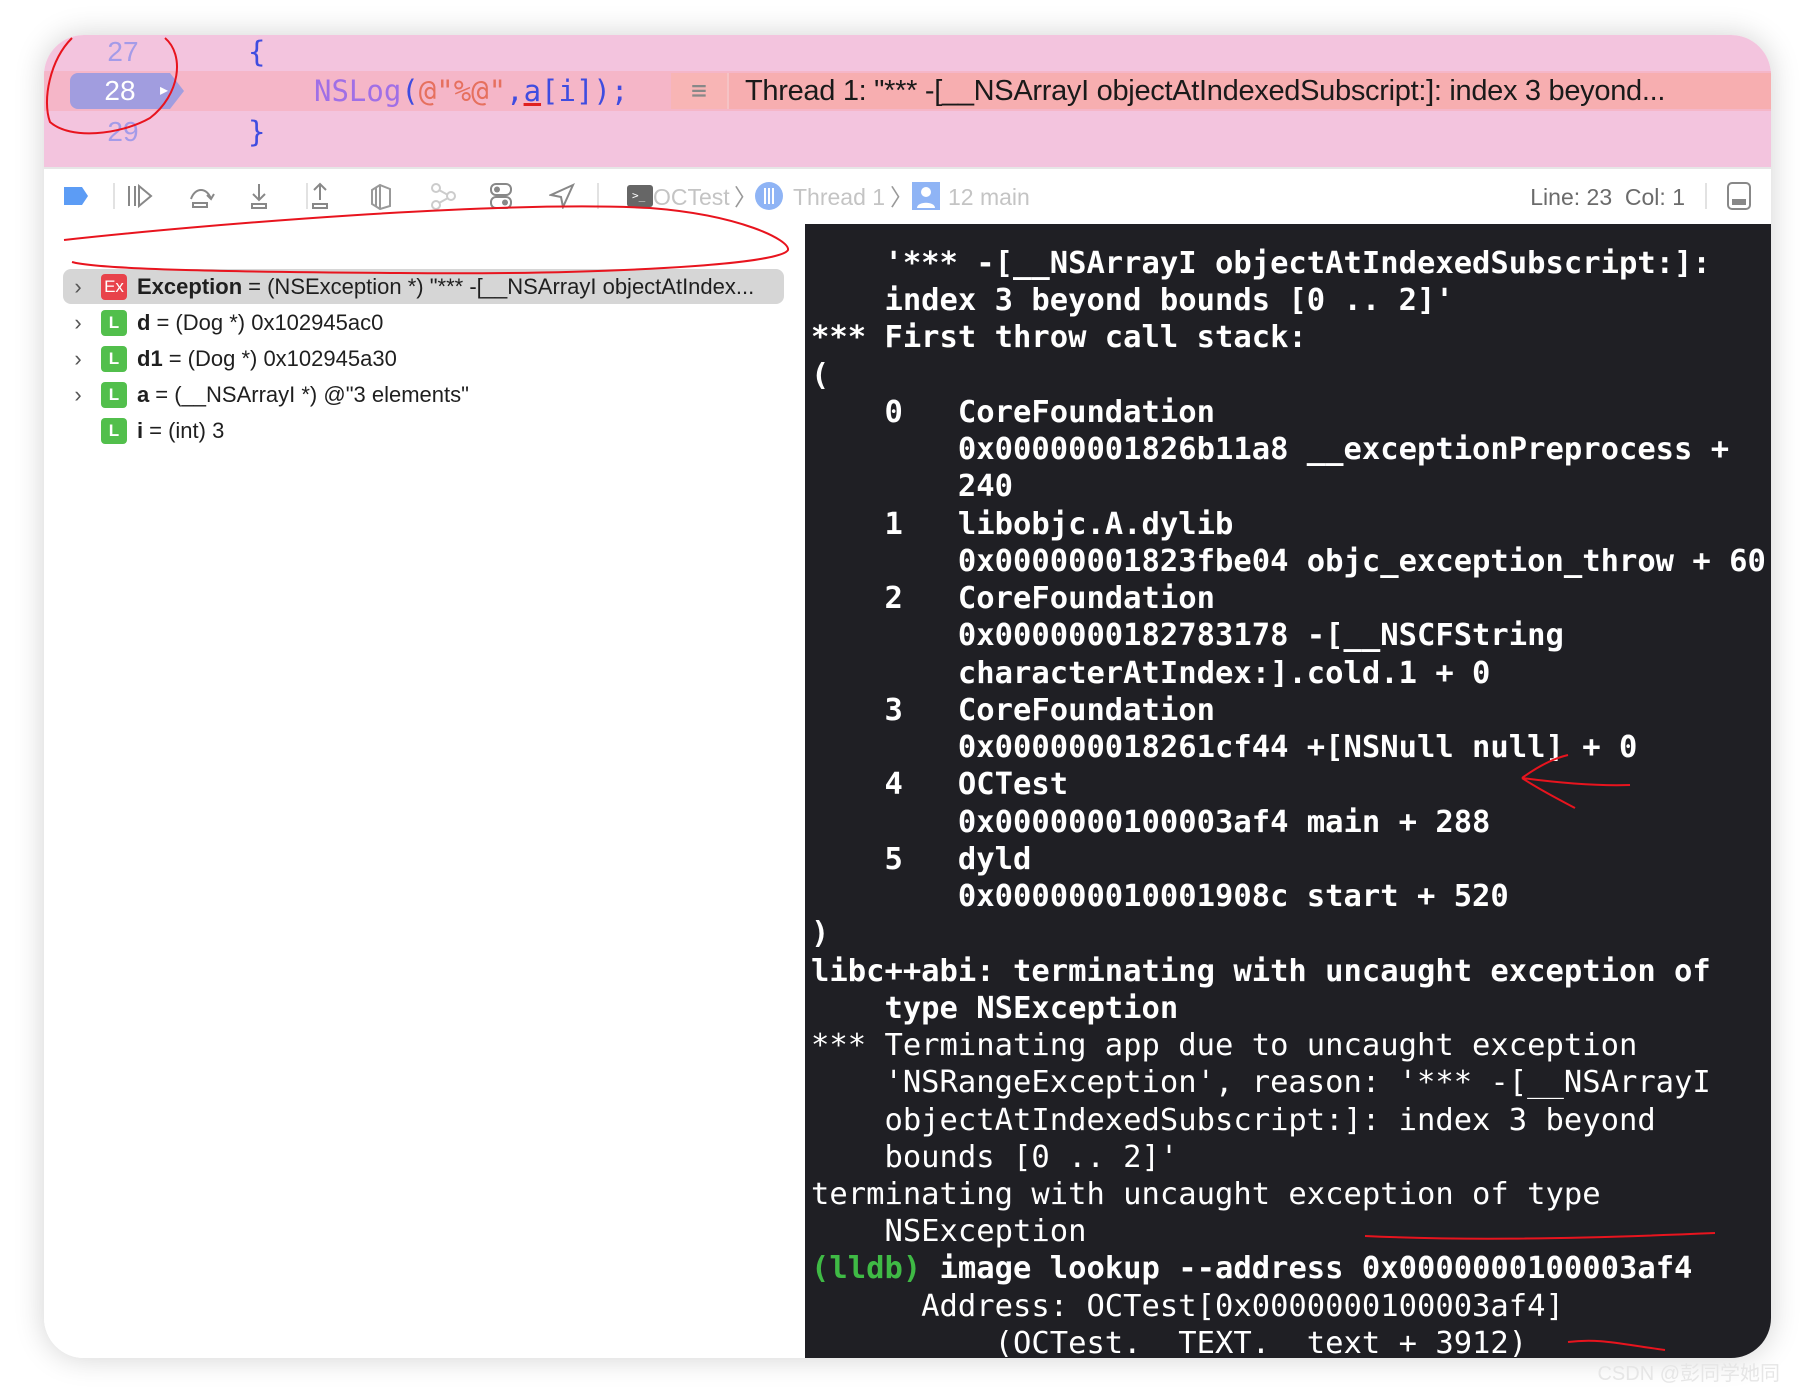 This screenshot has height=1394, width=1808. Describe the element at coordinates (312, 394) in the screenshot. I see `variable-value: = (__NSArrayI *) @"3 elements"` at that location.